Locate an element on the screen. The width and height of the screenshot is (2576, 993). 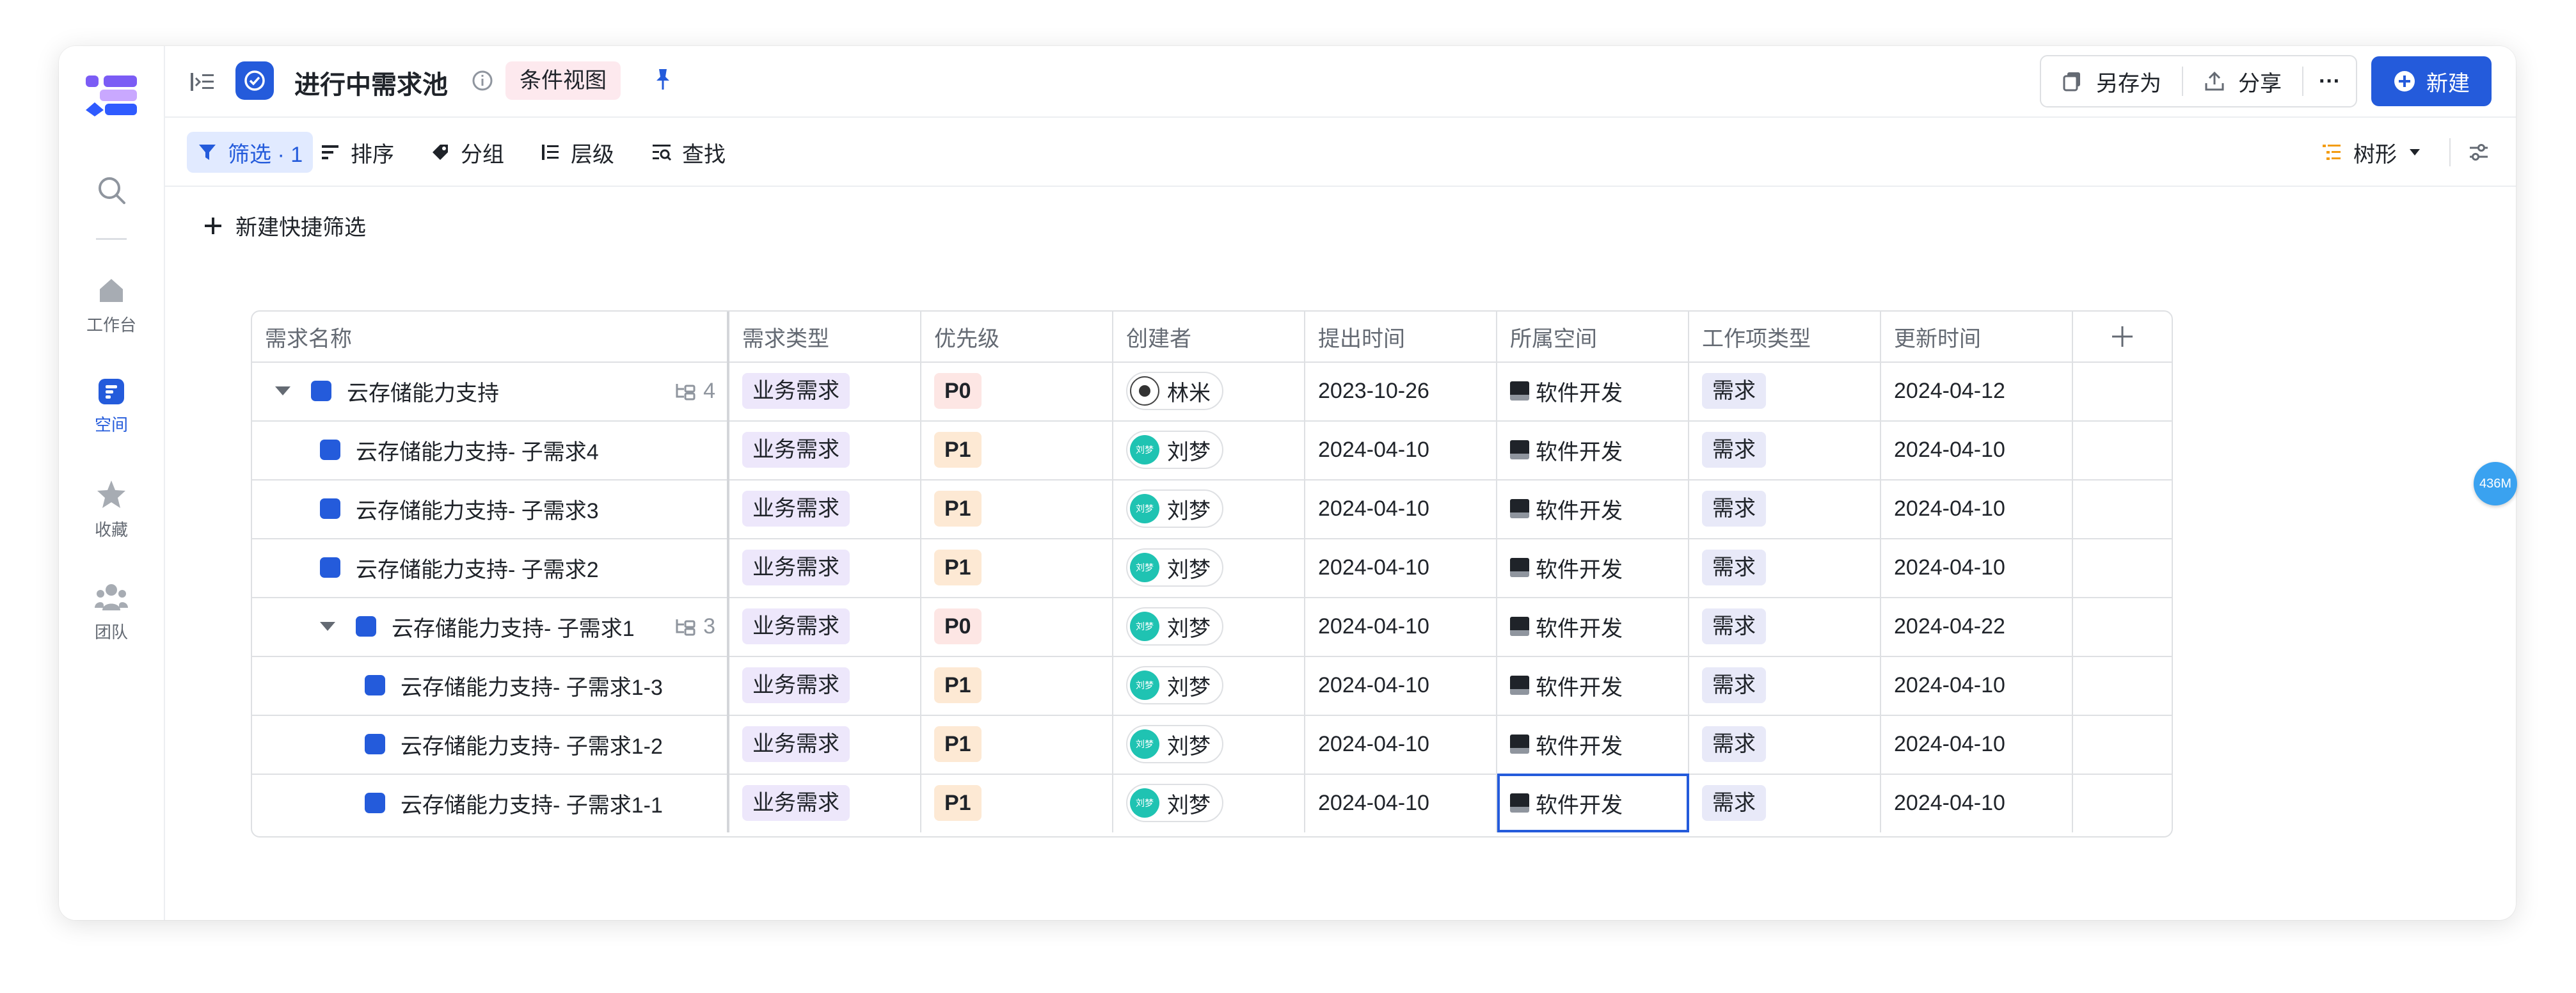
cell-name: 云存储能力支持- 子需求4 is located at coordinates (490, 449).